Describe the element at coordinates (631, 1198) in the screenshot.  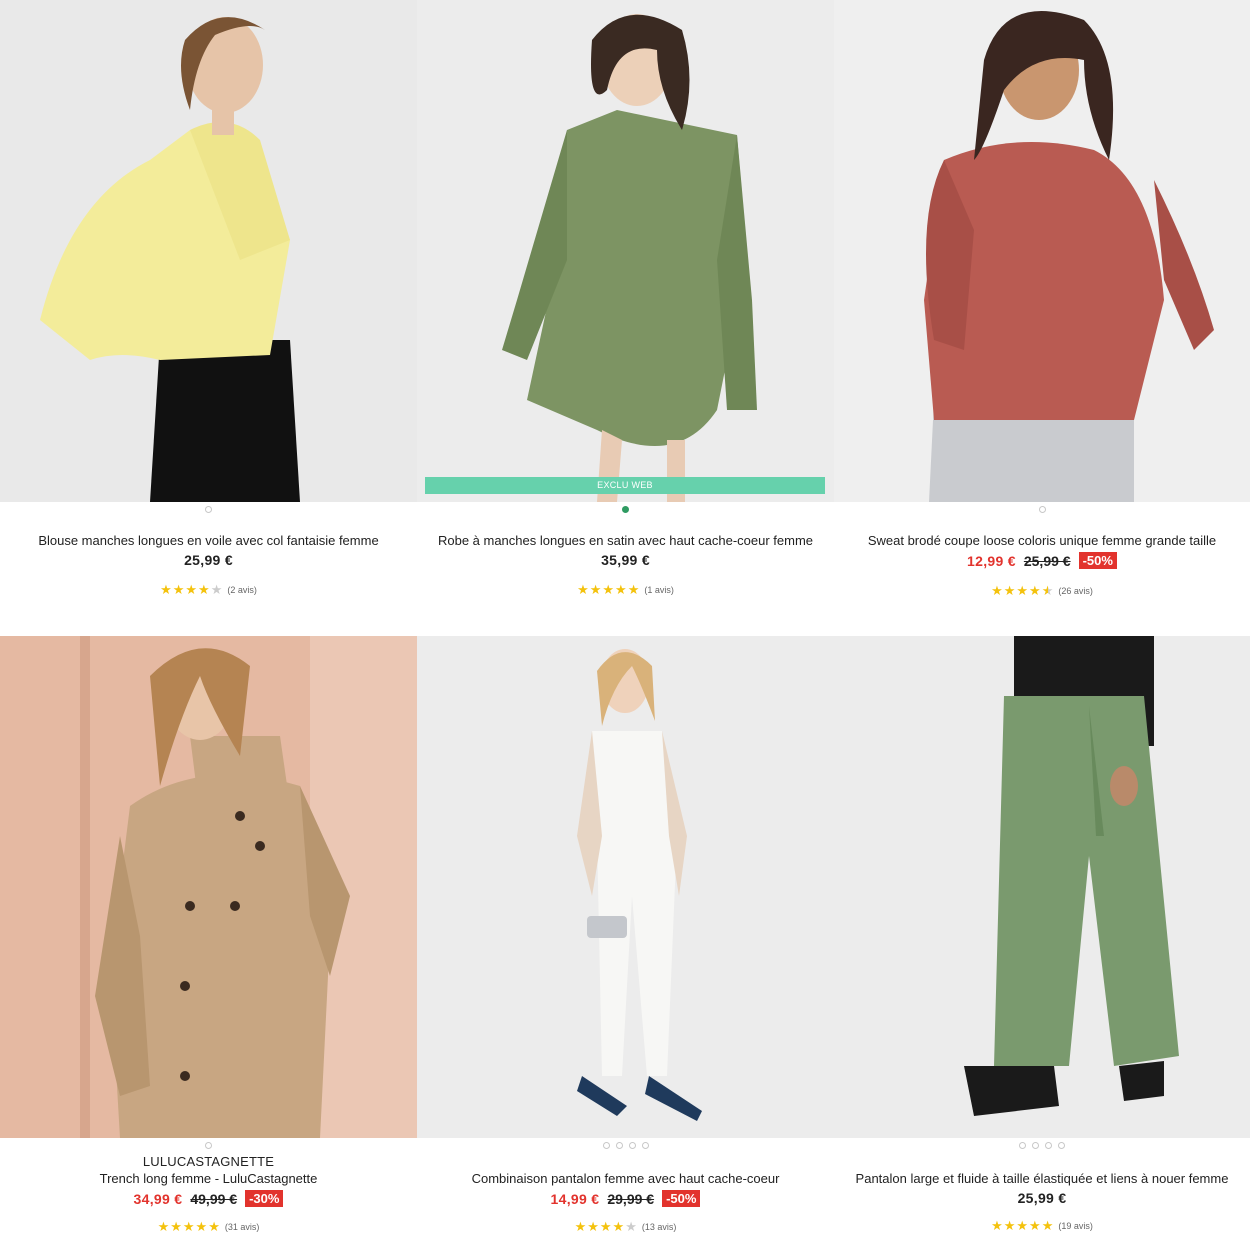
I see `old-price: 29,99 €` at that location.